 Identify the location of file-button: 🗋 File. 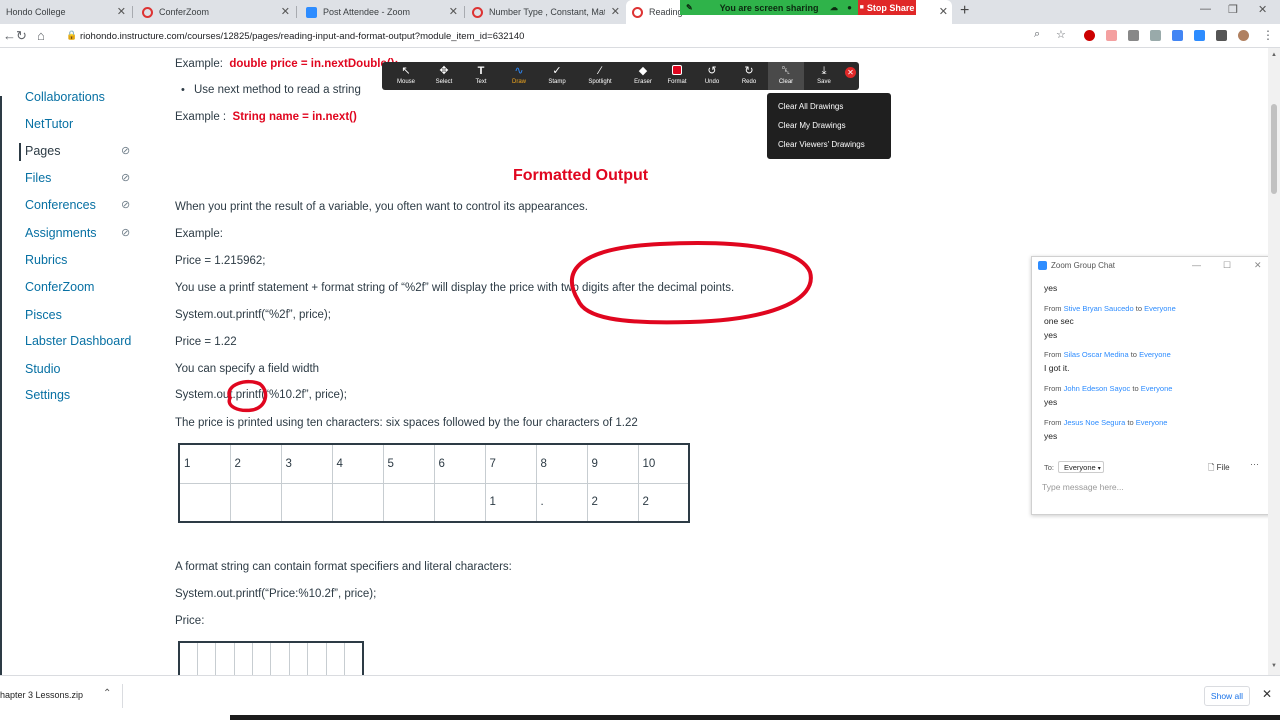
(1219, 469).